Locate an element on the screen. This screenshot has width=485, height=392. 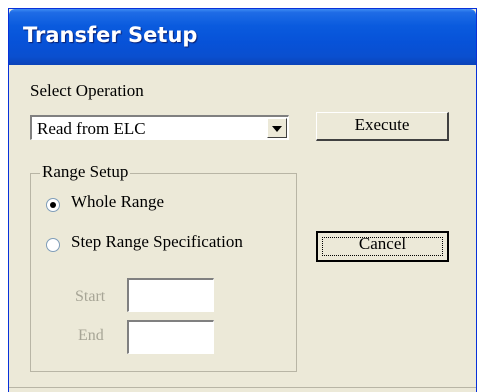
start-label: Start is located at coordinates (90, 296).